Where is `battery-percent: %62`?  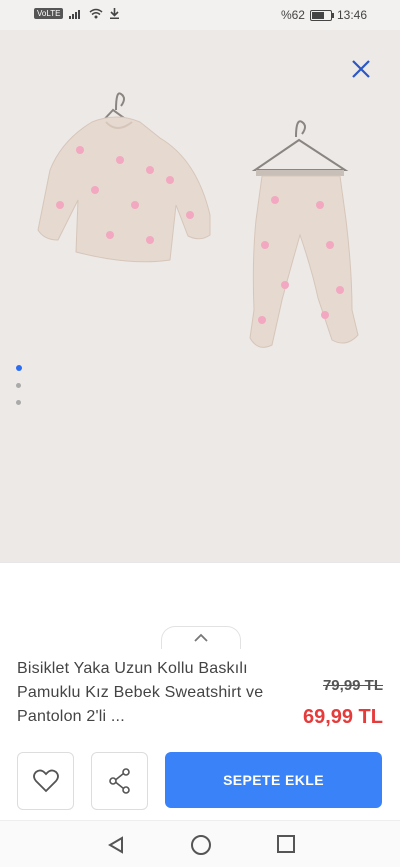
battery-percent: %62 is located at coordinates (292, 15).